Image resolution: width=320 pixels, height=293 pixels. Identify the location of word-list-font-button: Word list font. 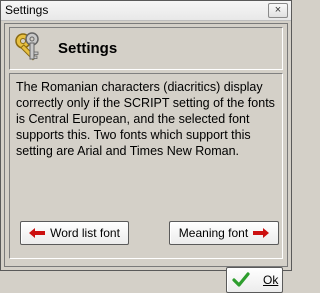
(74, 233).